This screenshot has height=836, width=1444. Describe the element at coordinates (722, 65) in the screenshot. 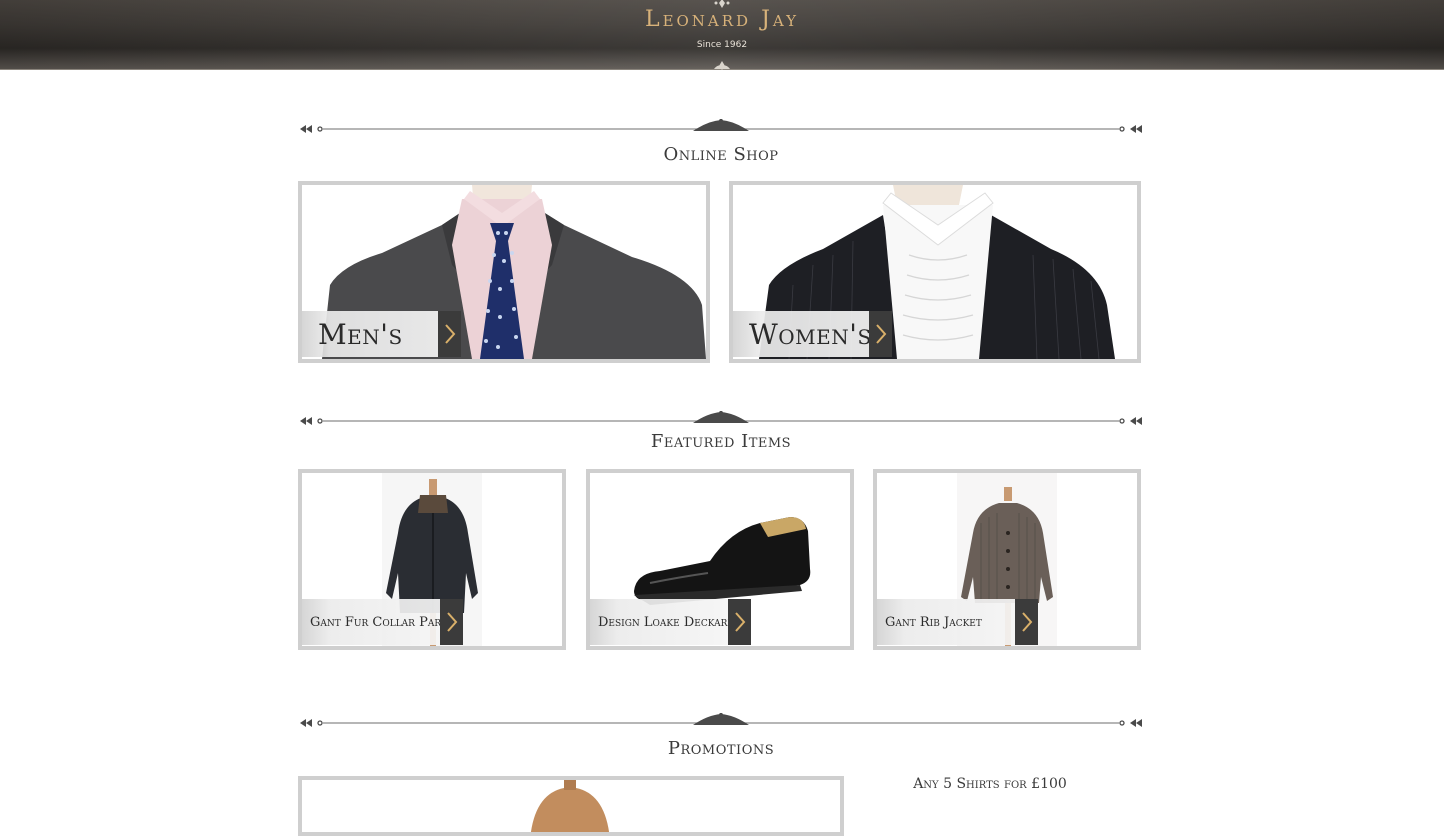

I see `fleur-ornament-icon` at that location.